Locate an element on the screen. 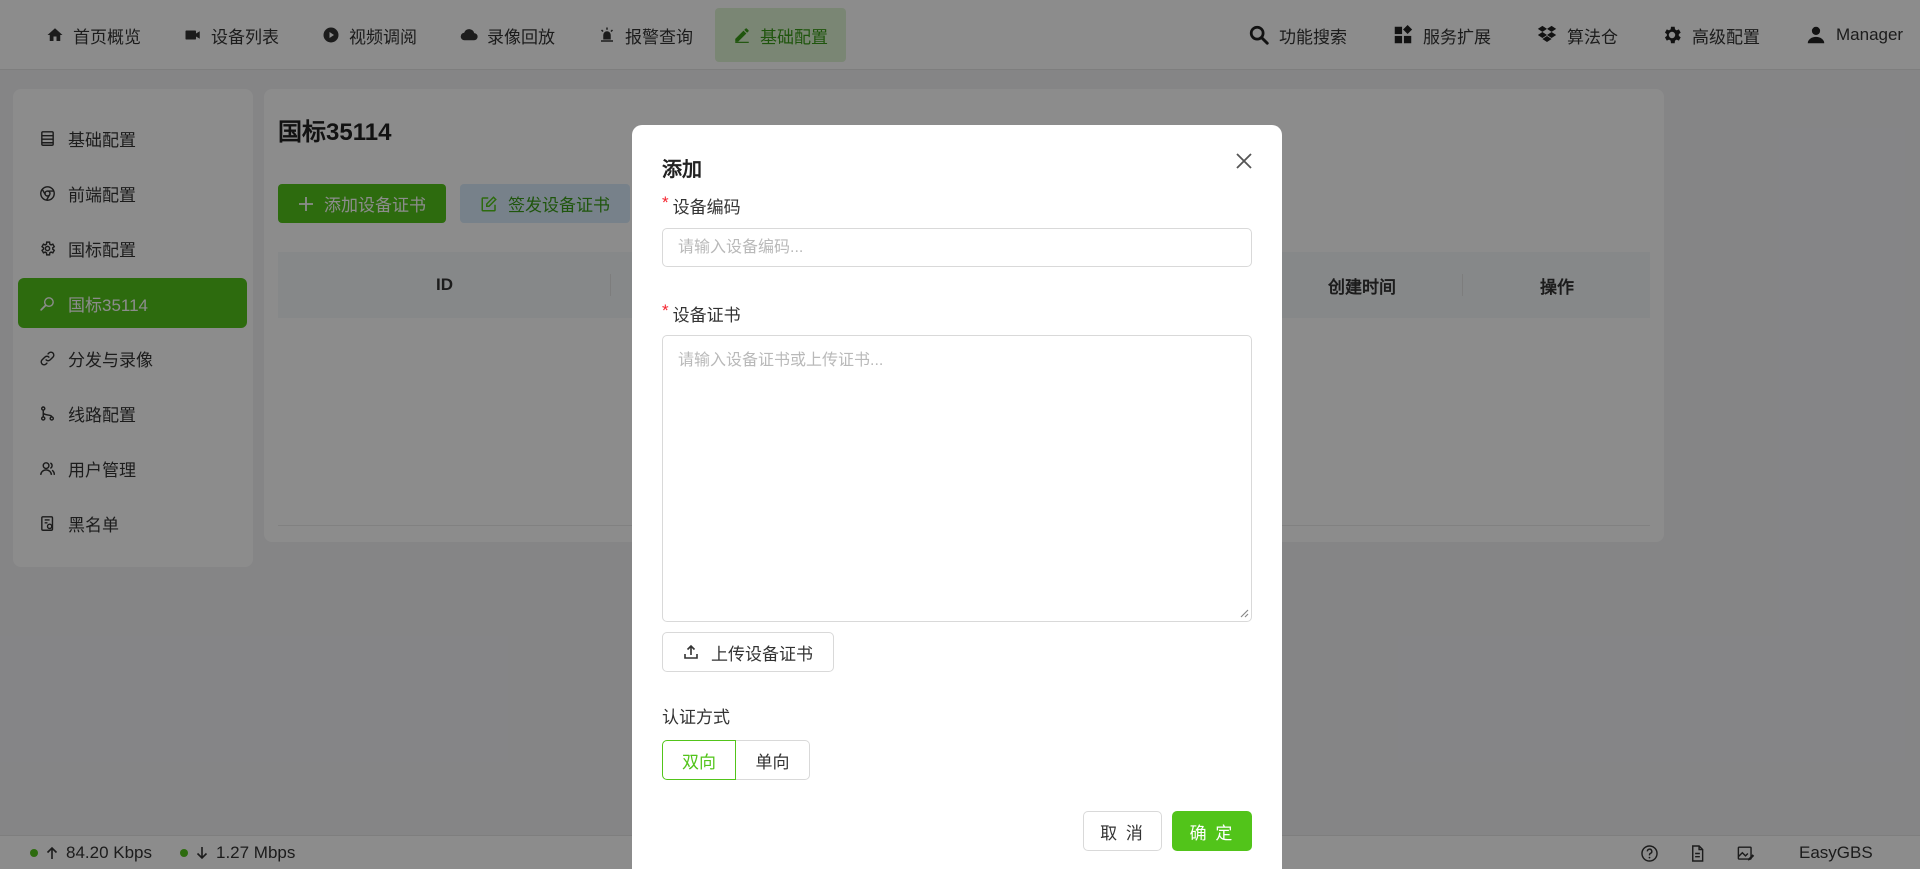  upload-certificate-button: 上传设备证书 is located at coordinates (748, 652).